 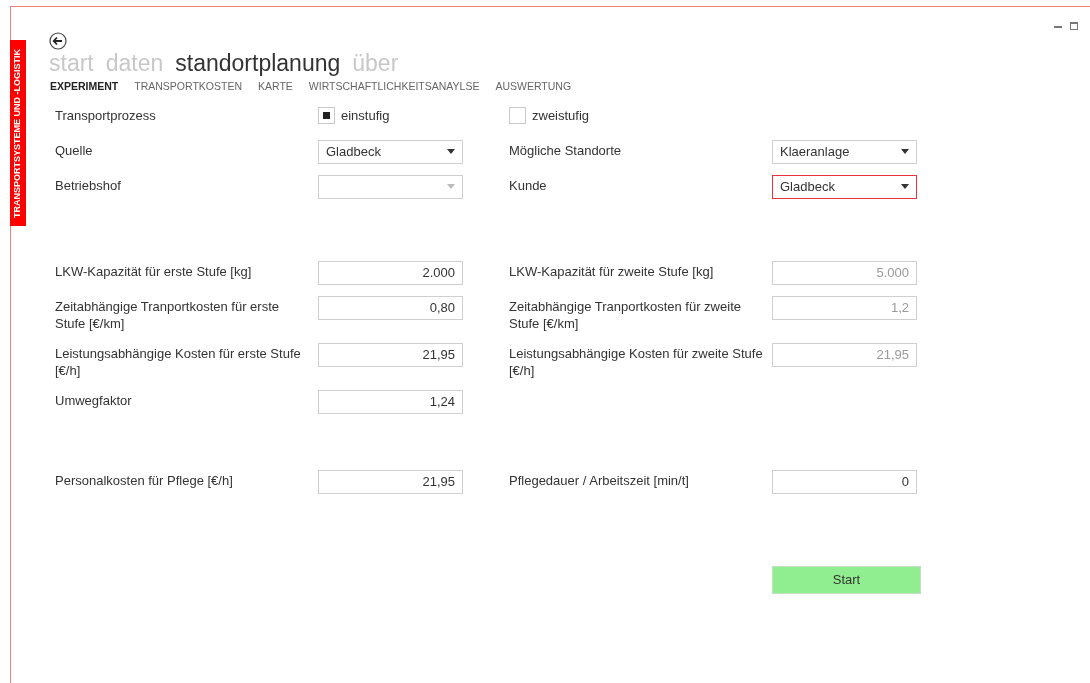 I want to click on input-field: 1,24, so click(x=390, y=401).